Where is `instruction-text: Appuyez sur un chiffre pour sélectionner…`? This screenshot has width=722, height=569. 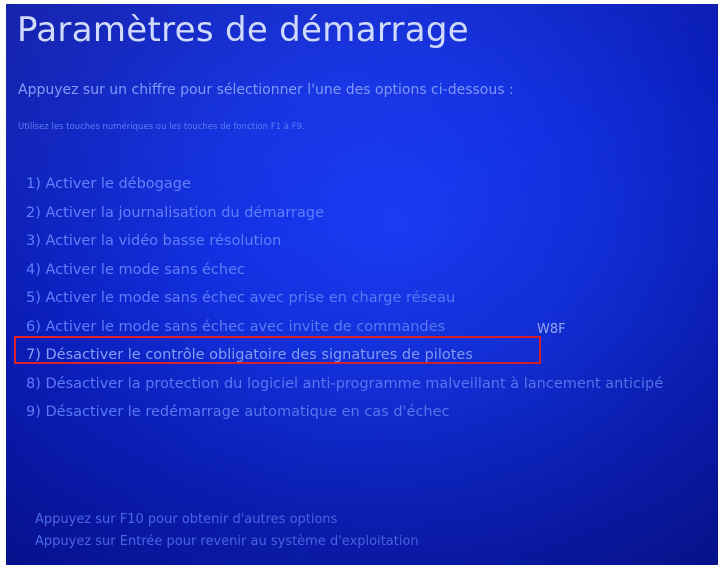 instruction-text: Appuyez sur un chiffre pour sélectionner… is located at coordinates (266, 90).